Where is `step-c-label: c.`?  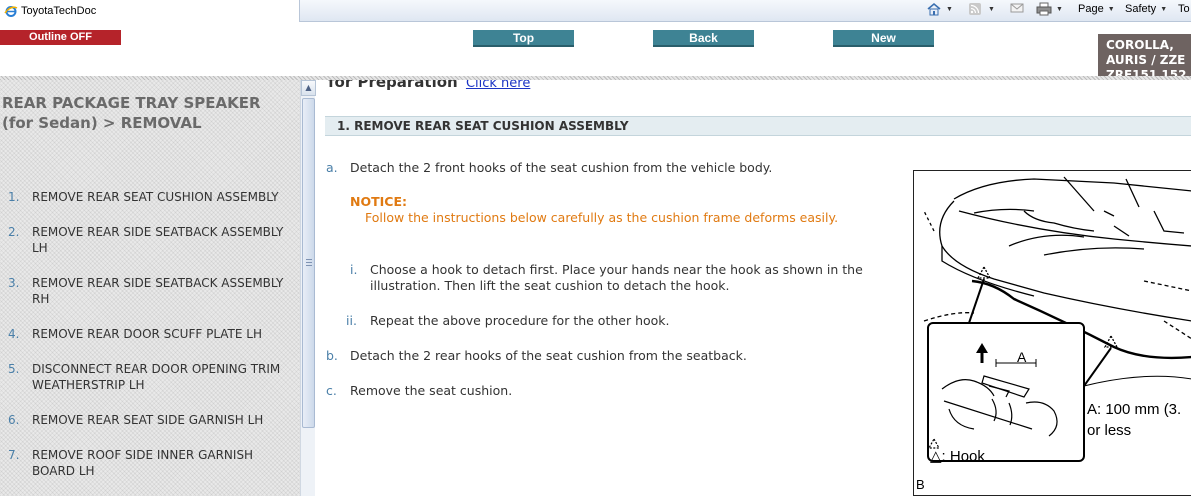 step-c-label: c. is located at coordinates (331, 390).